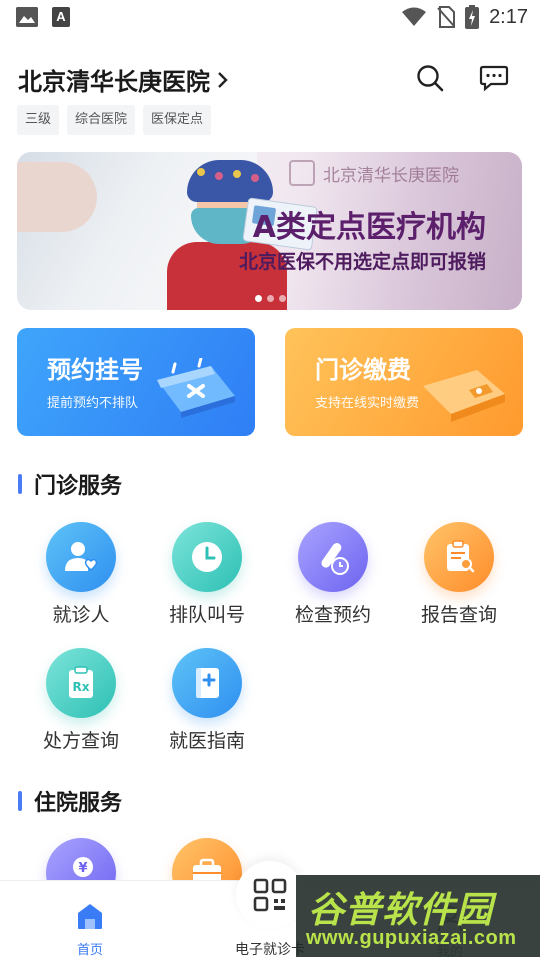  I want to click on banner-pager, so click(270, 298).